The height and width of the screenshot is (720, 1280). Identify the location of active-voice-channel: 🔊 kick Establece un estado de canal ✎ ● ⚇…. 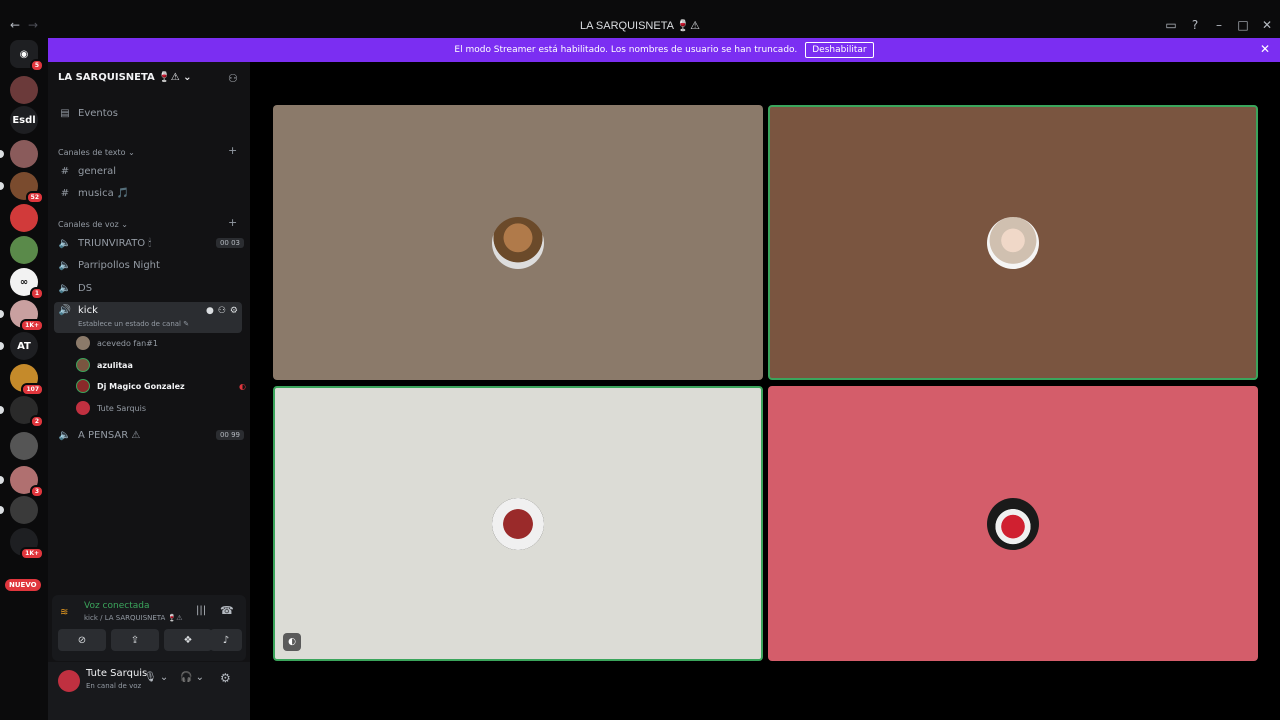
(148, 317).